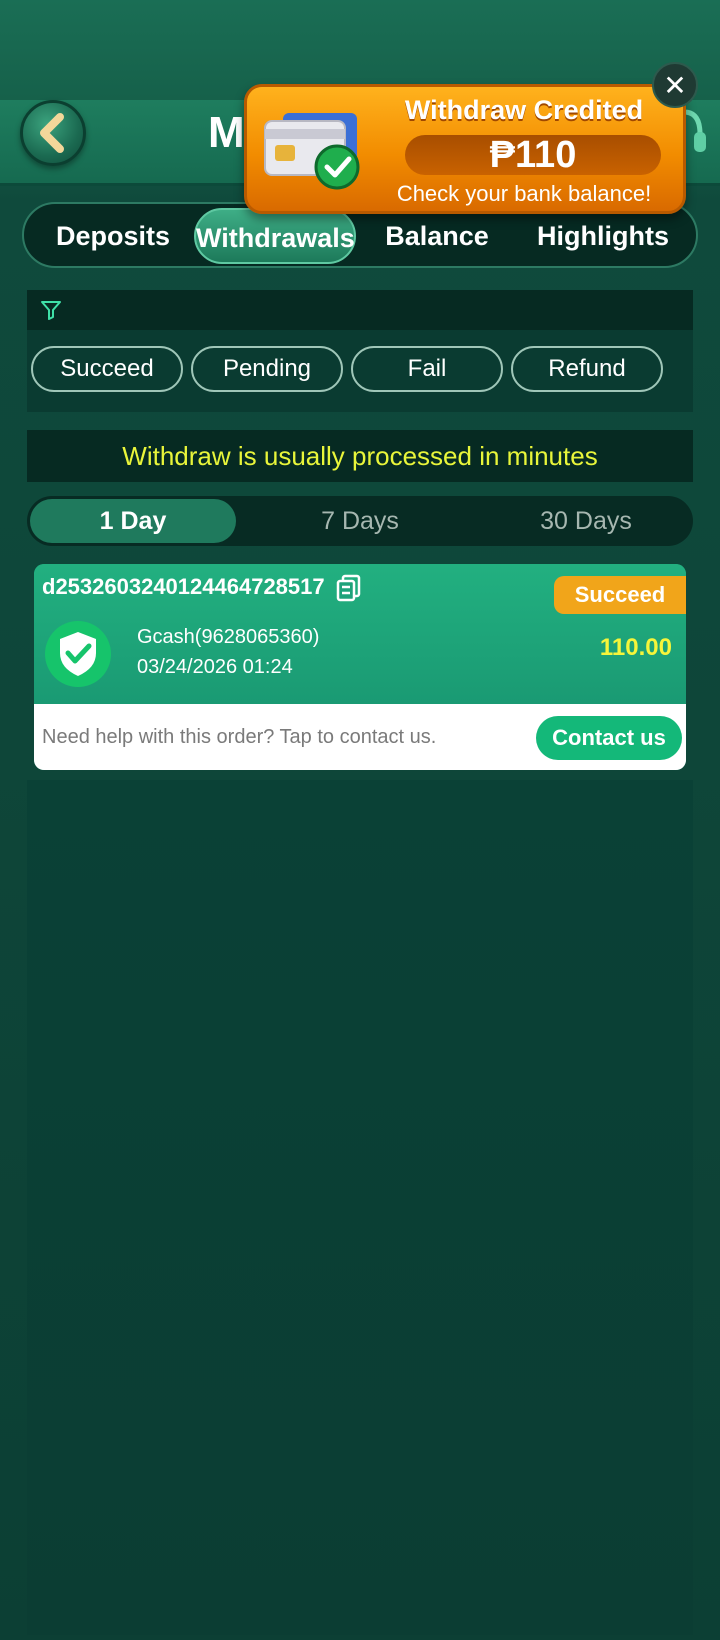  Describe the element at coordinates (51, 310) in the screenshot. I see `filter-icon` at that location.